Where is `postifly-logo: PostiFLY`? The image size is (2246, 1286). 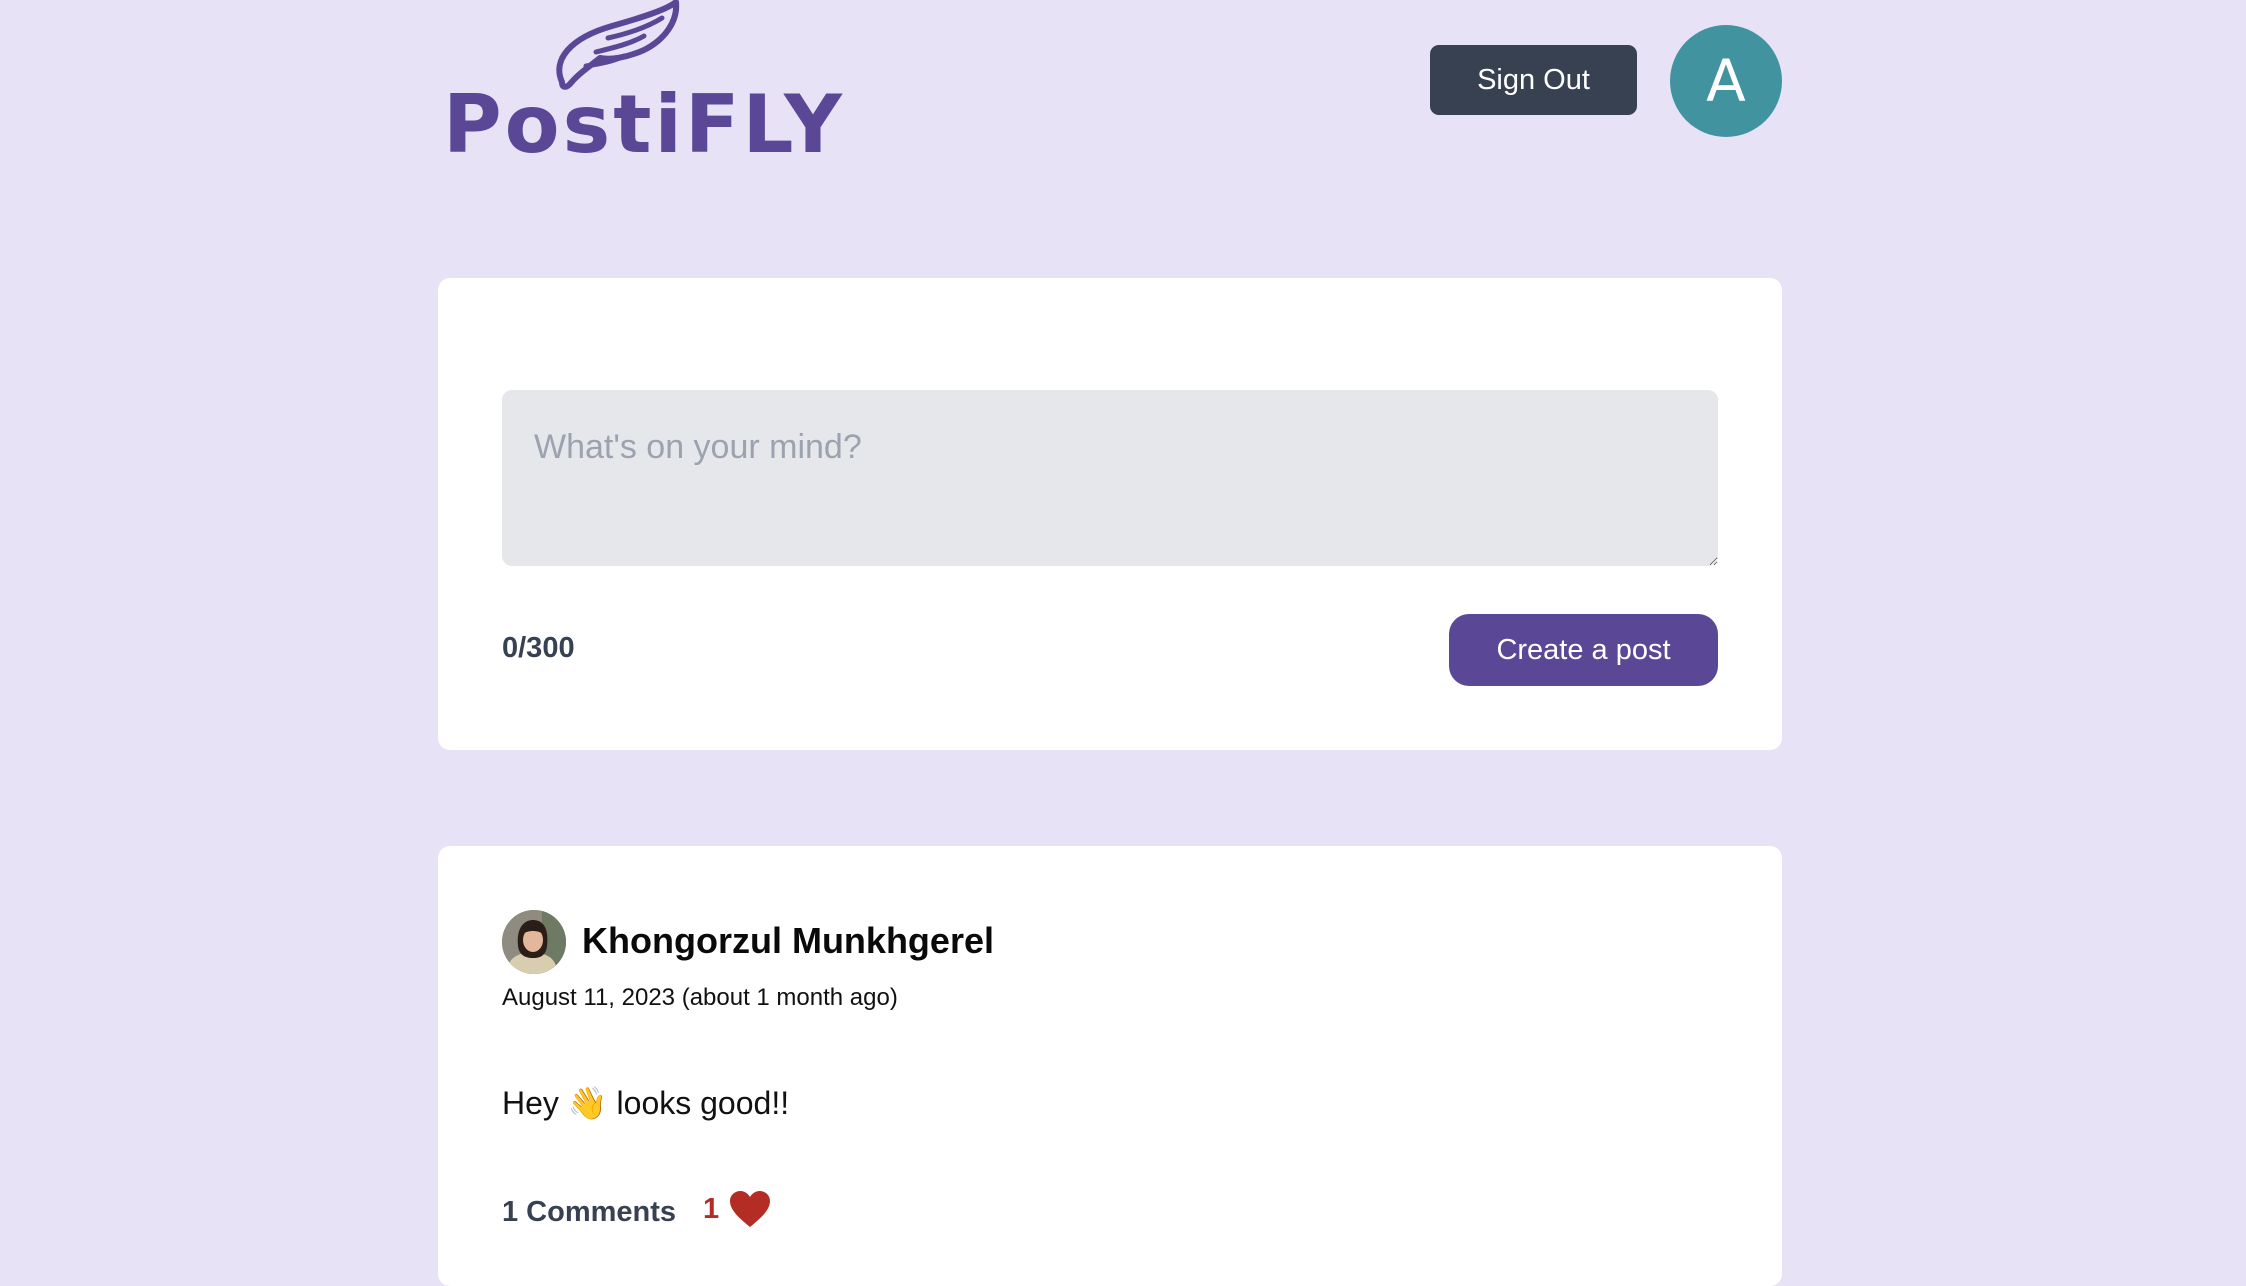 postifly-logo: PostiFLY is located at coordinates (641, 85).